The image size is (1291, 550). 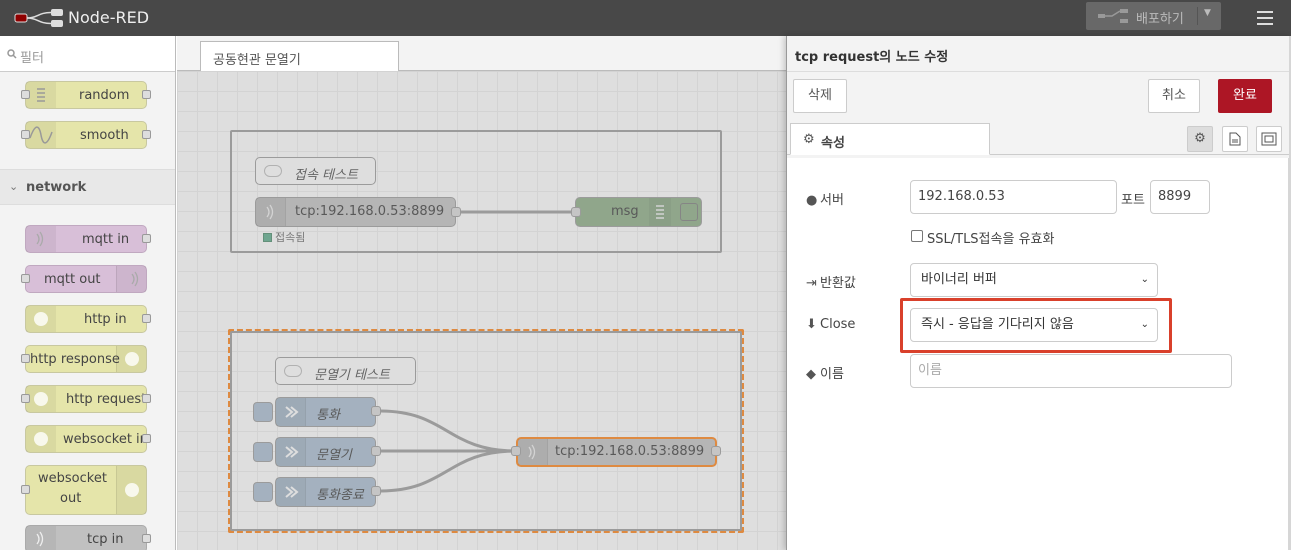 What do you see at coordinates (811, 374) in the screenshot?
I see `tag-icon: ◆` at bounding box center [811, 374].